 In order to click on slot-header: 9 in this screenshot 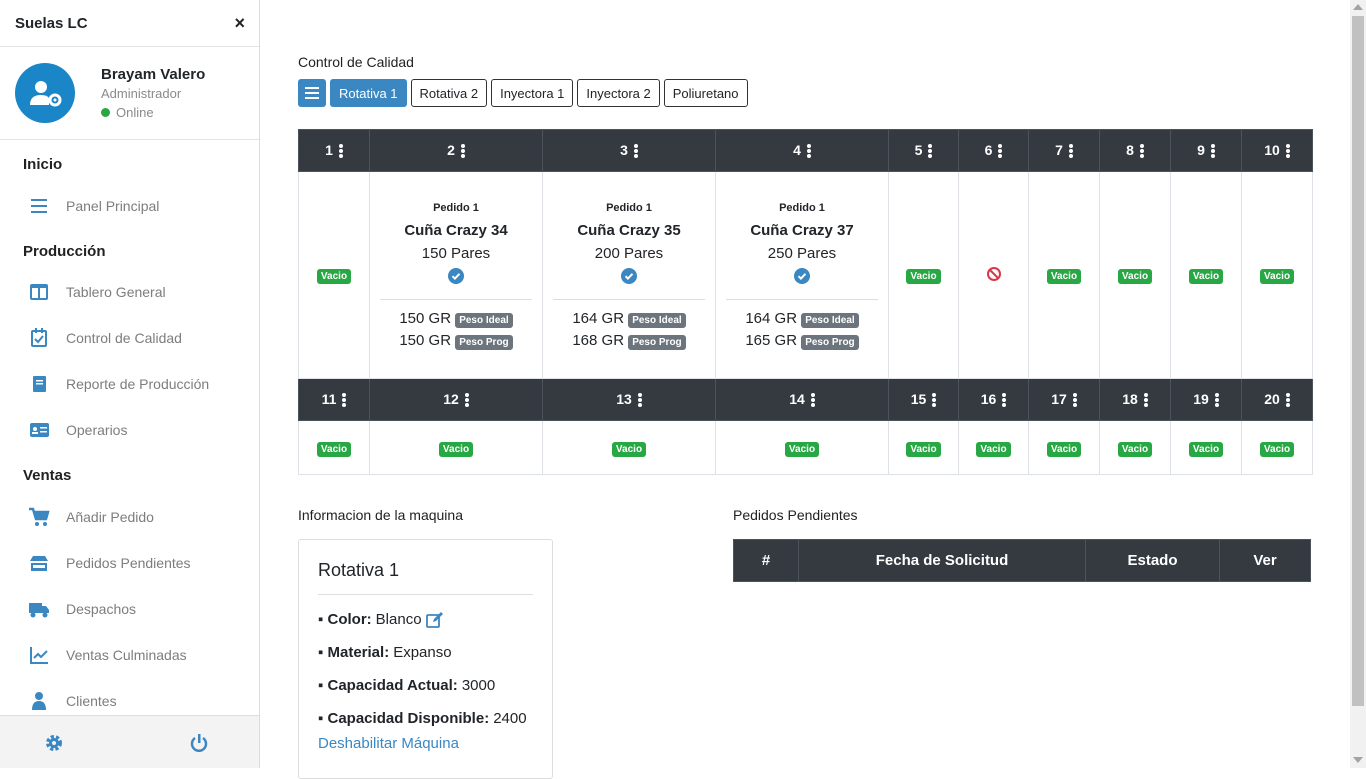, I will do `click(1206, 150)`.